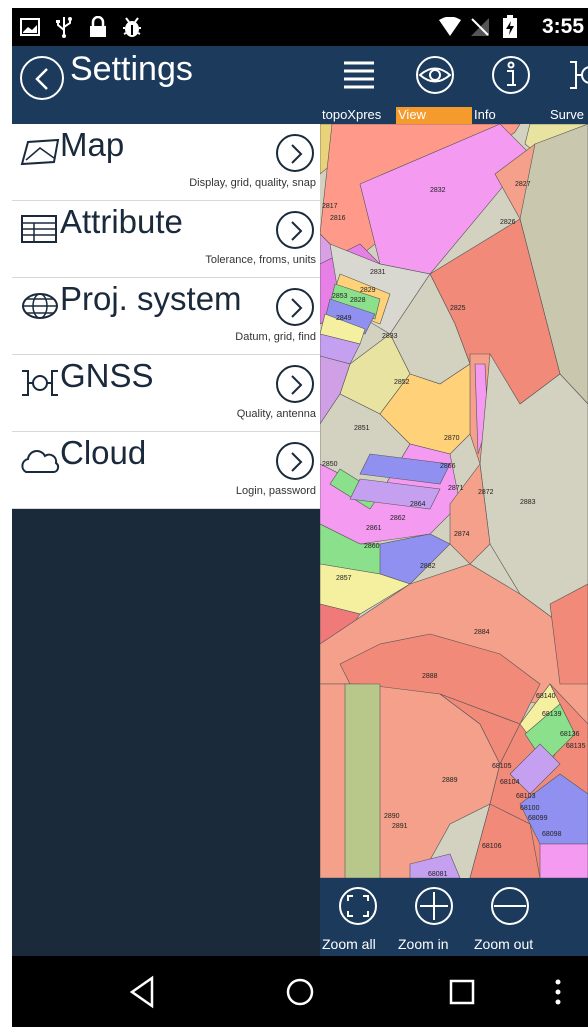  I want to click on parcel-label: 2849, so click(344, 318).